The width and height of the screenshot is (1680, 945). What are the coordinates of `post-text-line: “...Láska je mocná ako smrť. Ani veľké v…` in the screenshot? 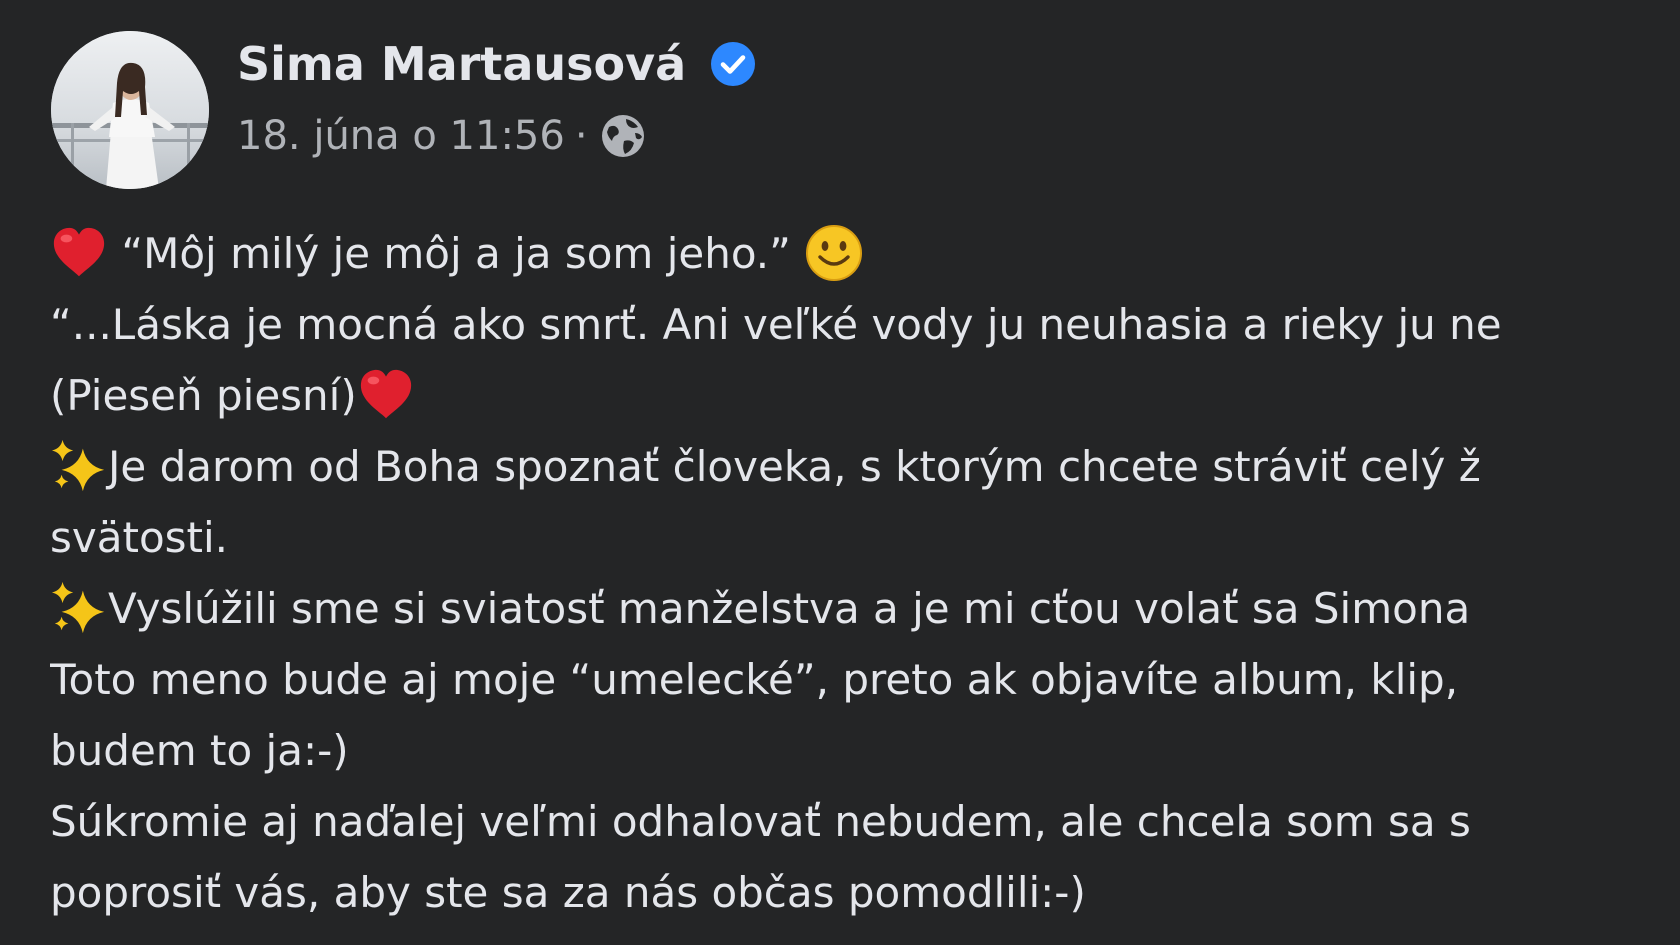 It's located at (865, 324).